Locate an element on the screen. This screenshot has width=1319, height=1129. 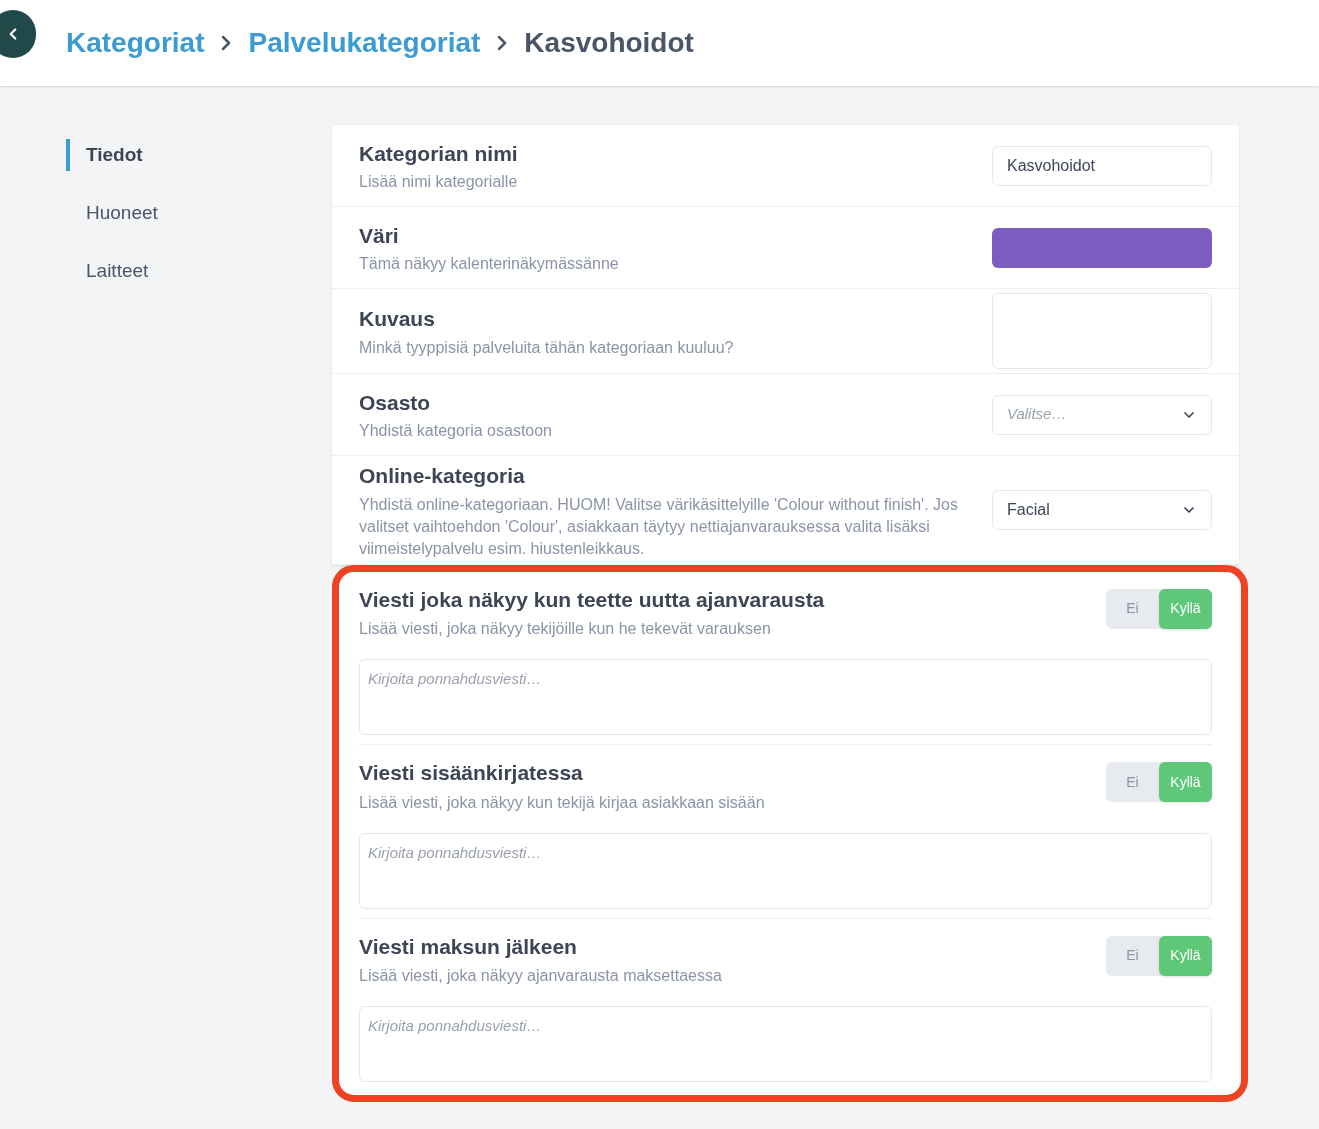
field-description: Minkä tyyppisiä palveluita tähän kategoriaan kuuluu? is located at coordinates (546, 347).